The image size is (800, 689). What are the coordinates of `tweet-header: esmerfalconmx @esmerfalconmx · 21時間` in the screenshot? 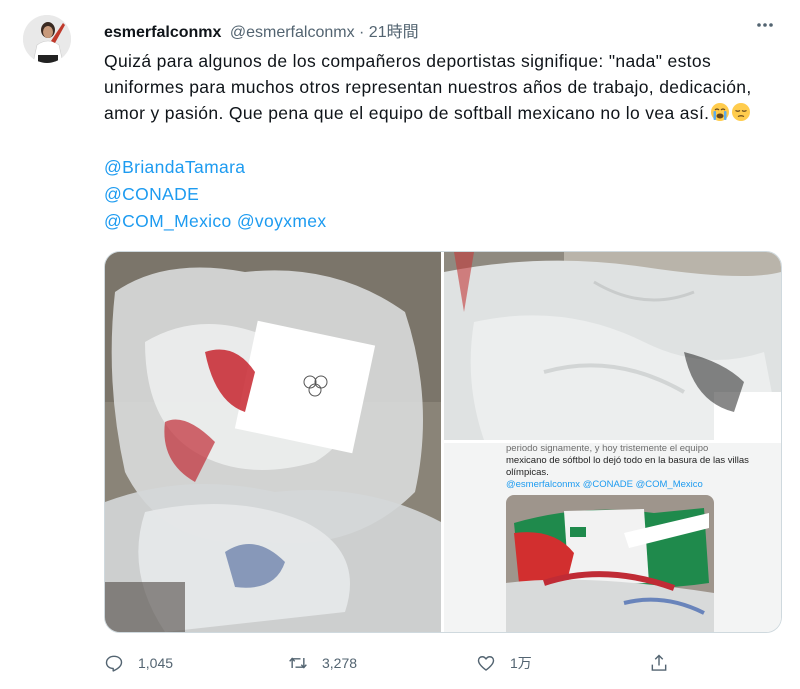 It's located at (261, 30).